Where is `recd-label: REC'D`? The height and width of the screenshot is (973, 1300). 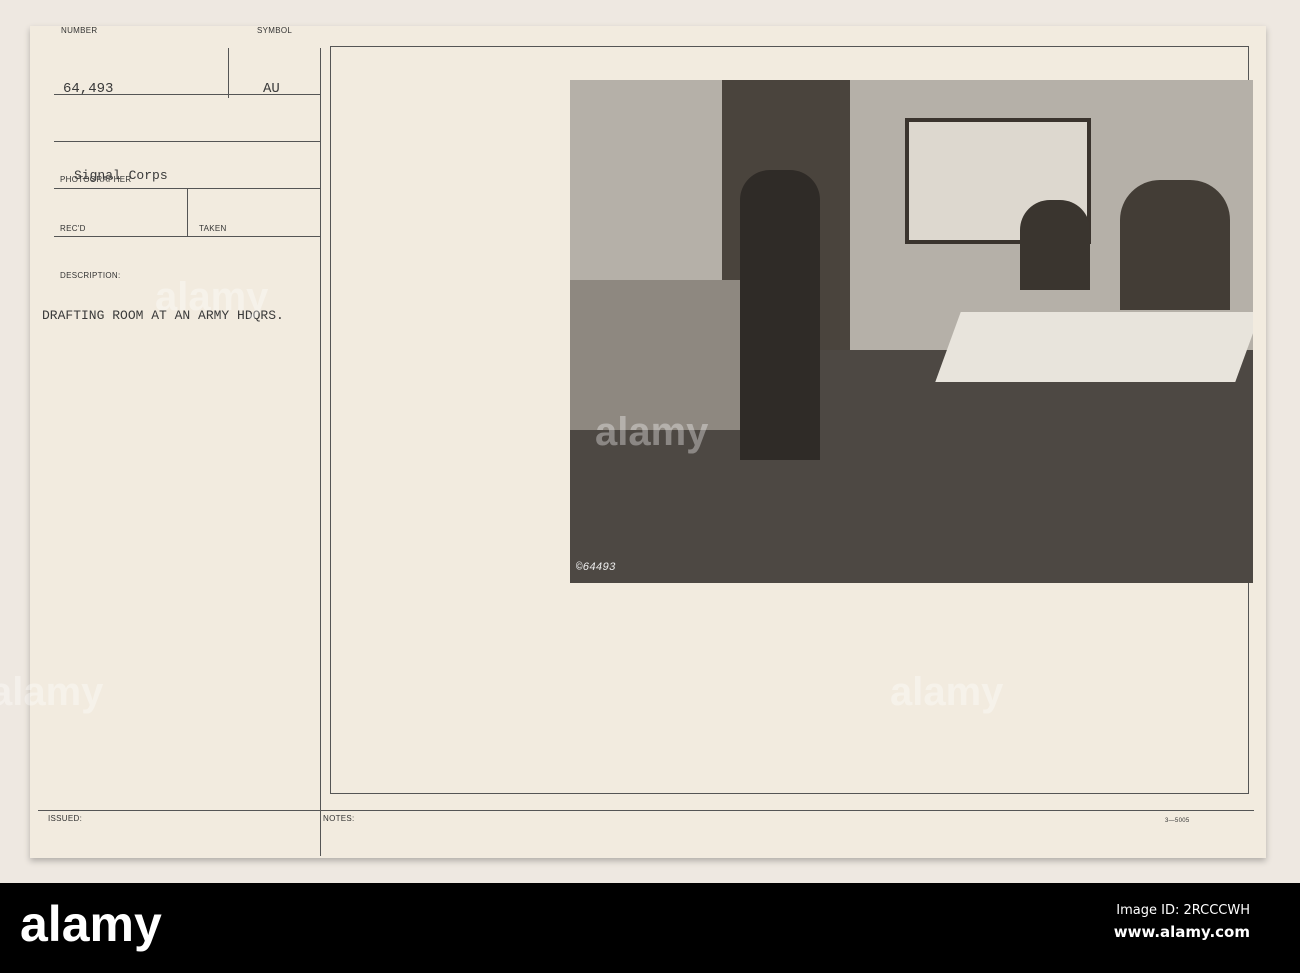 recd-label: REC'D is located at coordinates (73, 228).